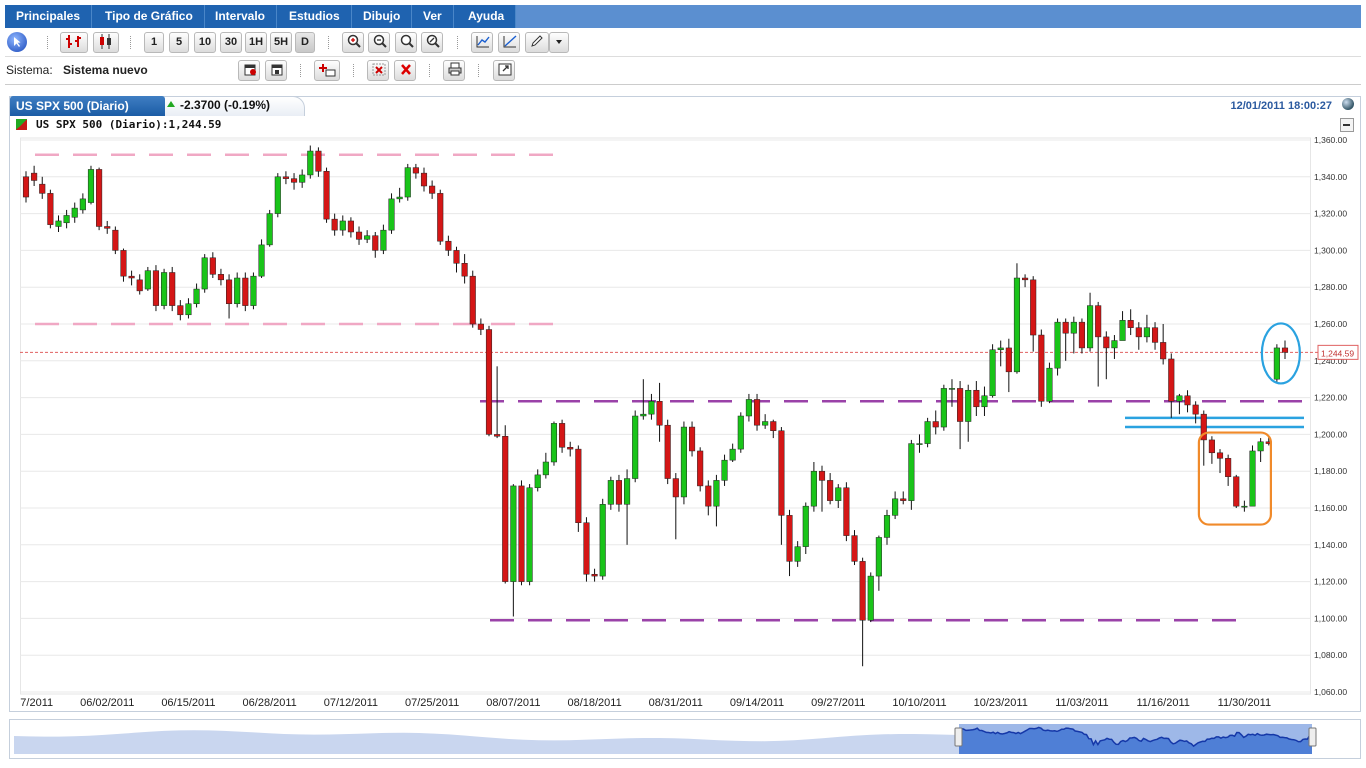 The image size is (1366, 768). I want to click on interval-1-button: 1, so click(154, 42).